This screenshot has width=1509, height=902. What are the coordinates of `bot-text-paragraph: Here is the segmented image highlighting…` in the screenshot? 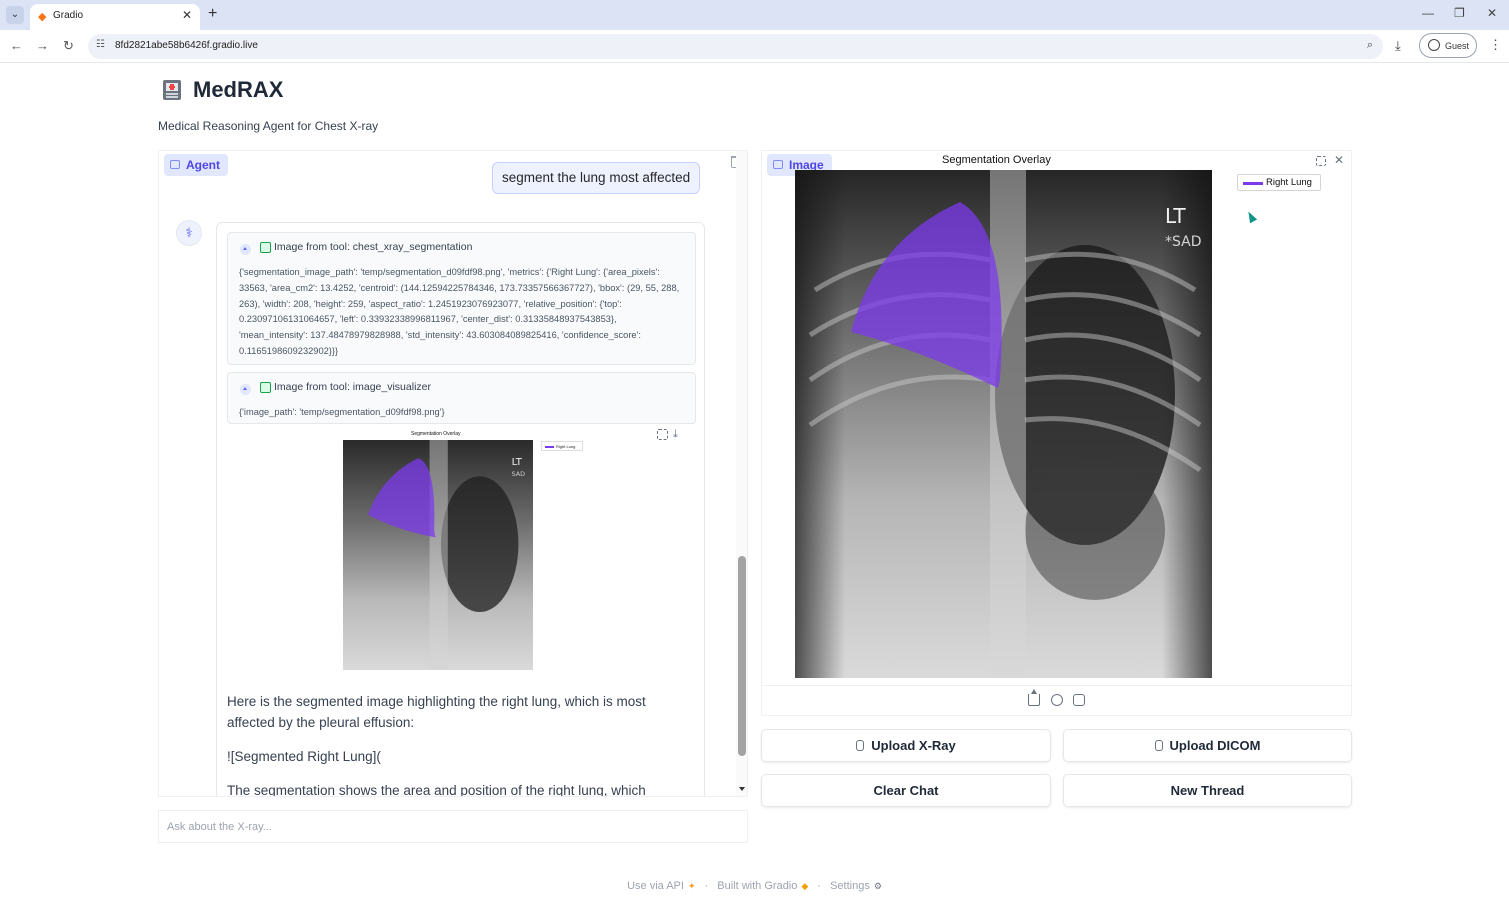 It's located at (436, 712).